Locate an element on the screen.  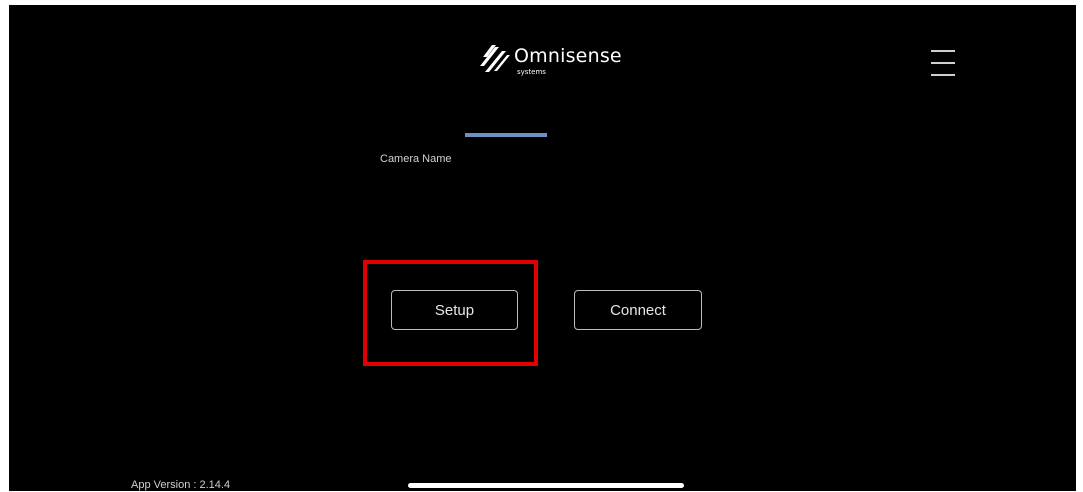
logo-mark-icon is located at coordinates (495, 58).